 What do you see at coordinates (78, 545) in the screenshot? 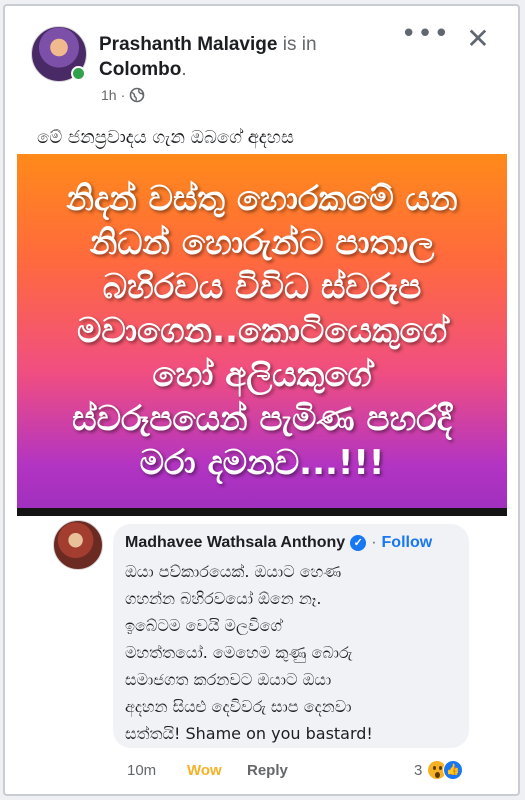
I see `commenter-avatar` at bounding box center [78, 545].